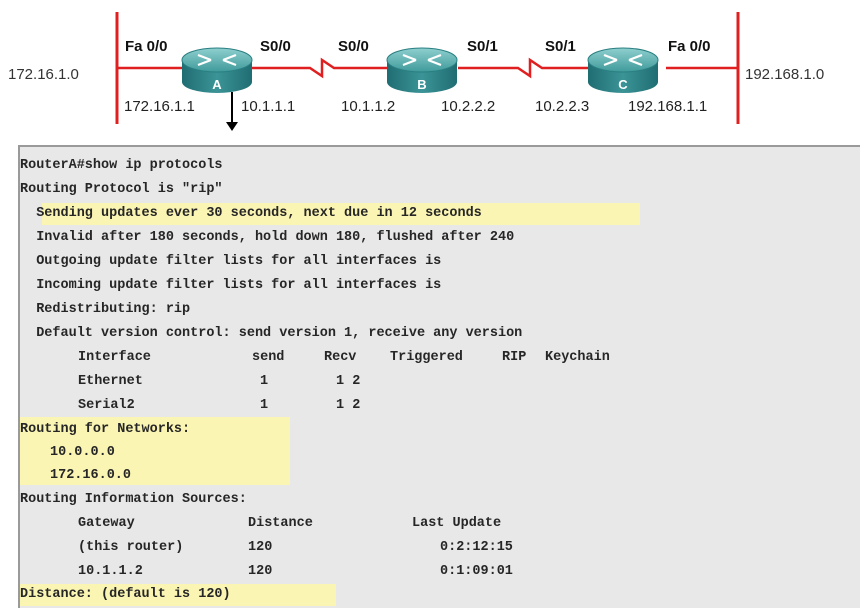 The width and height of the screenshot is (860, 608). I want to click on router-c-serial-interface: S0/1, so click(560, 46).